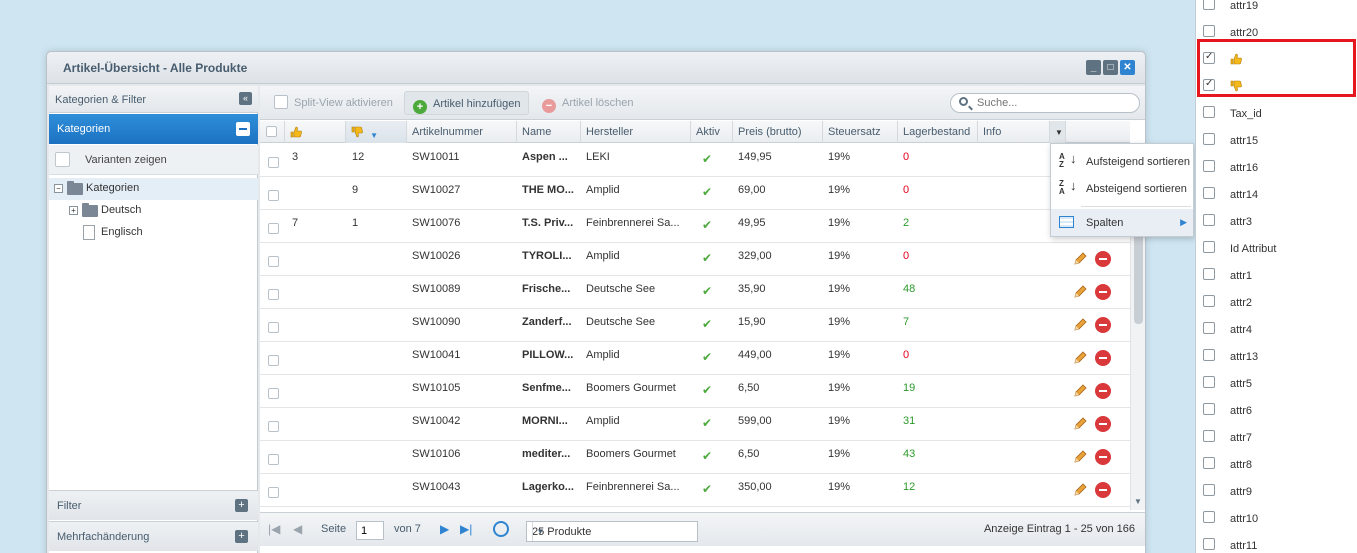 Image resolution: width=1357 pixels, height=553 pixels. I want to click on last-page-icon: ▶|, so click(466, 529).